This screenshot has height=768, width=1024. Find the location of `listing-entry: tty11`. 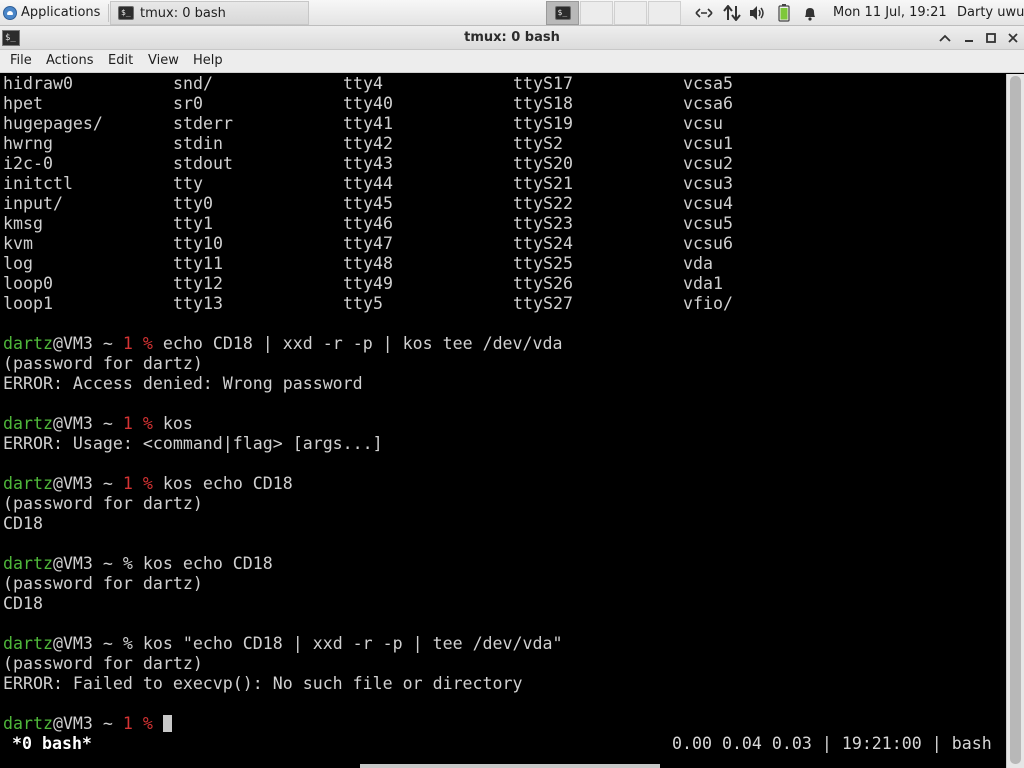

listing-entry: tty11 is located at coordinates (198, 263).